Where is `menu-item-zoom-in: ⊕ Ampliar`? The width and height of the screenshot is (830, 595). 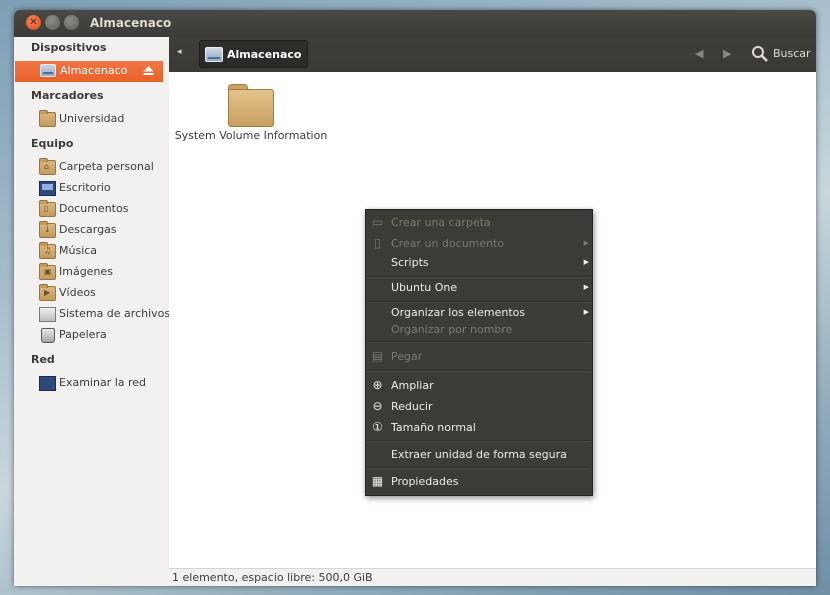 menu-item-zoom-in: ⊕ Ampliar is located at coordinates (479, 386).